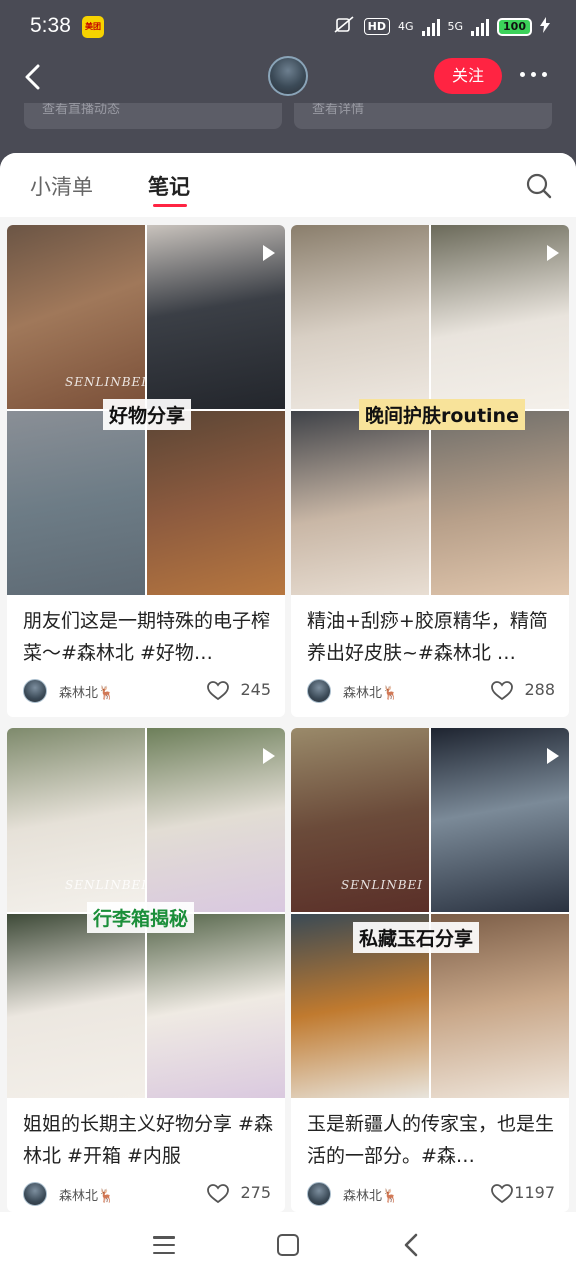 This screenshot has height=1280, width=576. What do you see at coordinates (405, 26) in the screenshot?
I see `network-4g-label: 4G` at bounding box center [405, 26].